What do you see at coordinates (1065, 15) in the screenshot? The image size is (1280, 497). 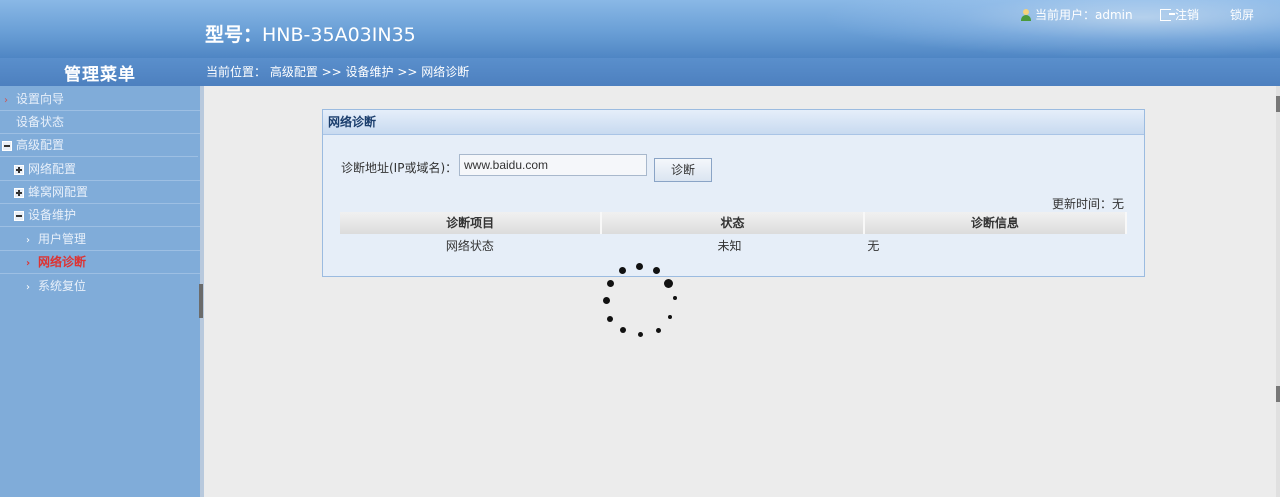 I see `current-user-label: 当前用户：` at bounding box center [1065, 15].